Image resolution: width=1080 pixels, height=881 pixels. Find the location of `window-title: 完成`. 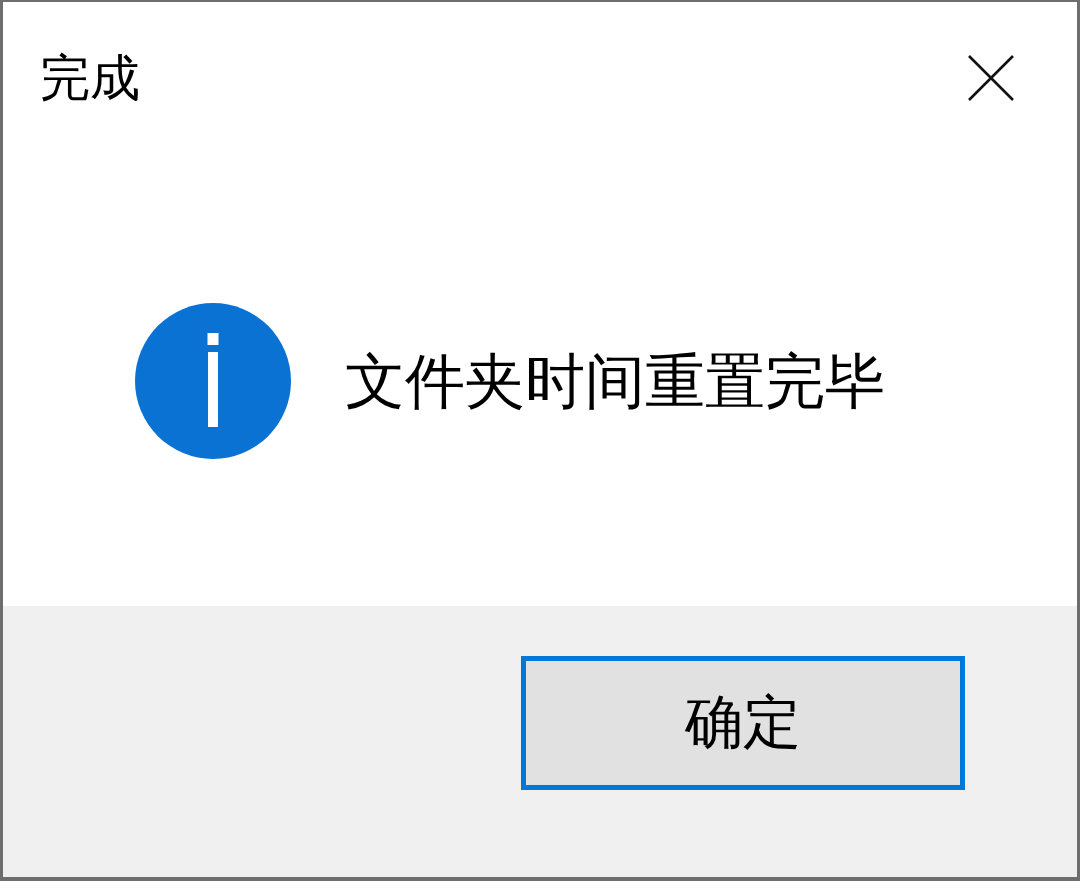

window-title: 完成 is located at coordinates (90, 78).